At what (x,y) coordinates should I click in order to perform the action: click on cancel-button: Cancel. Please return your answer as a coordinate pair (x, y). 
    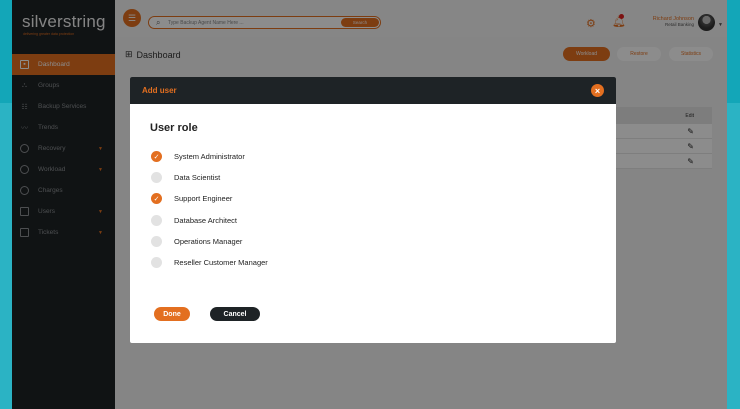
    Looking at the image, I should click on (235, 314).